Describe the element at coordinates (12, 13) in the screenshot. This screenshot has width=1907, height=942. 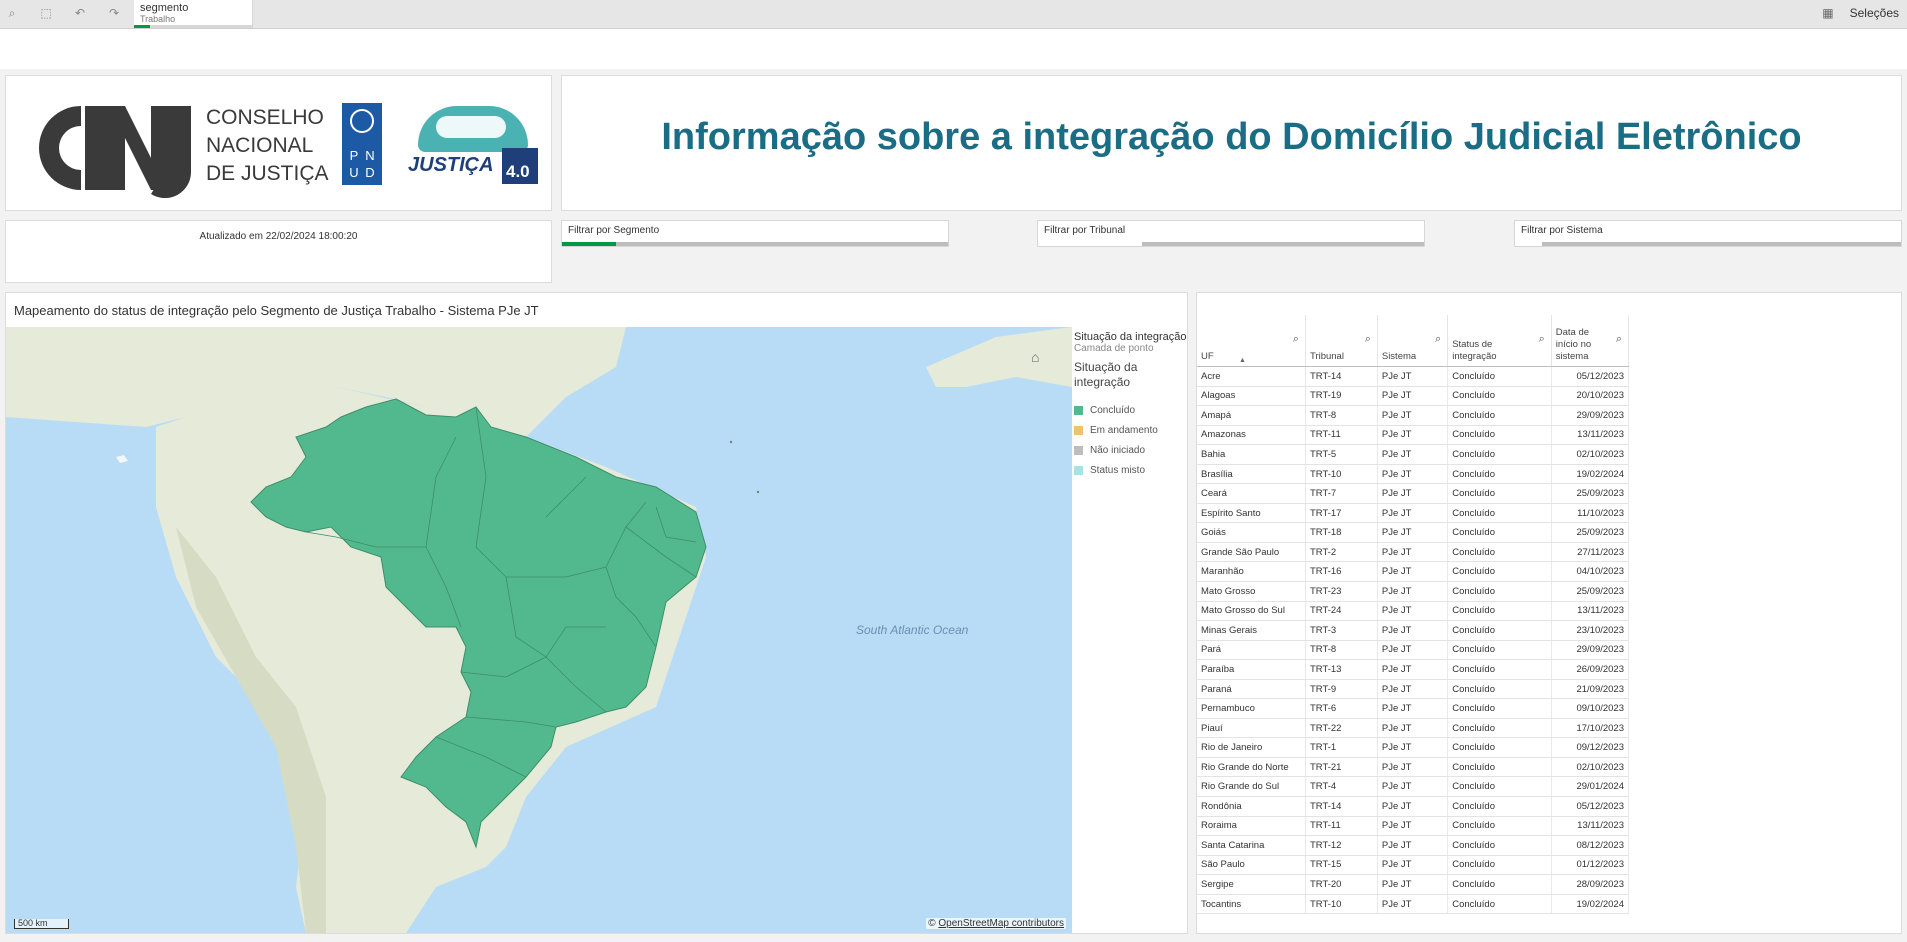
I see `smart-search-icon: ⌕` at that location.